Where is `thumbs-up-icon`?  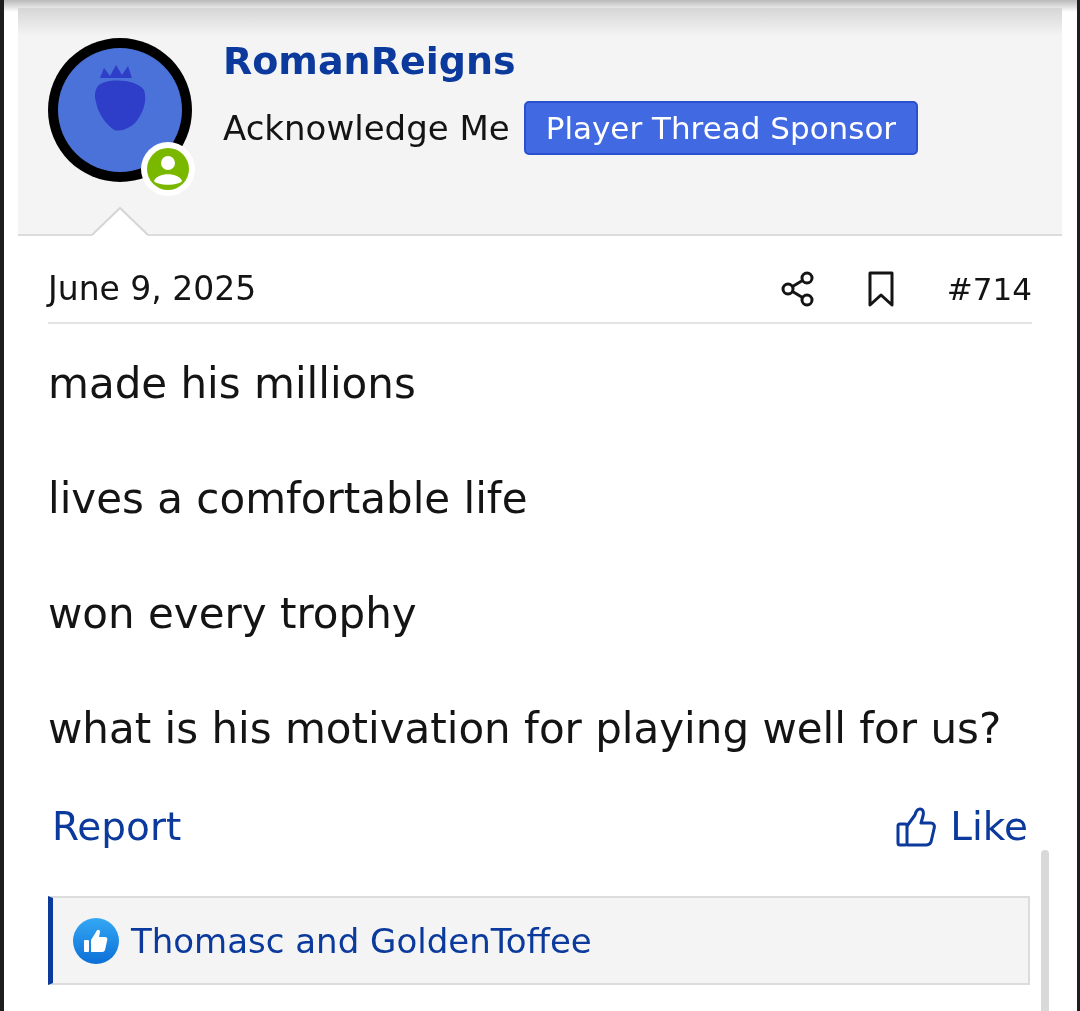 thumbs-up-icon is located at coordinates (916, 827).